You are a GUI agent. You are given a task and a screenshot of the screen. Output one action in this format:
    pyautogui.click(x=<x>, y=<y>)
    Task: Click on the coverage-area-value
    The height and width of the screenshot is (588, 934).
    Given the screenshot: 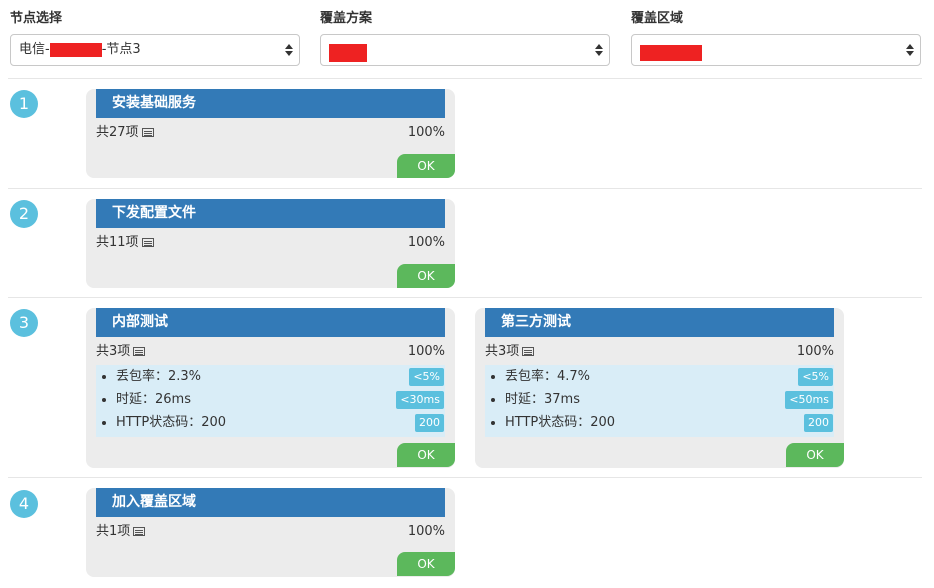 What is the action you would take?
    pyautogui.click(x=671, y=50)
    